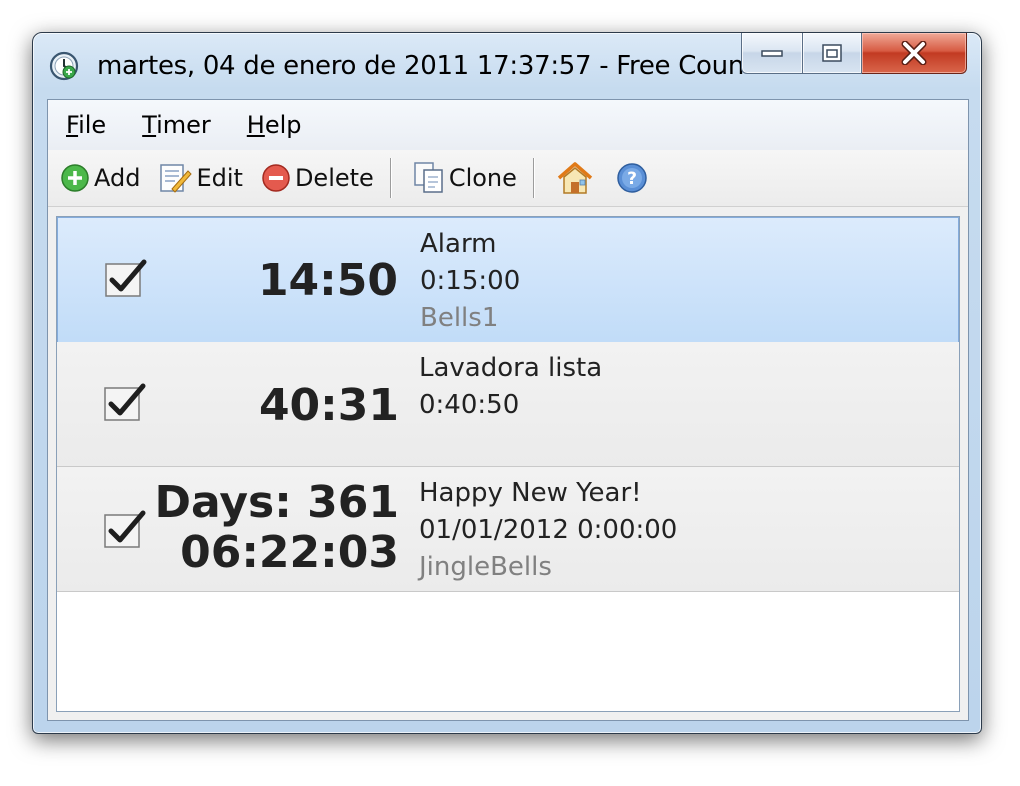  I want to click on timer-row: 14:50 Alarm 0:15:00 Bells1, so click(508, 280).